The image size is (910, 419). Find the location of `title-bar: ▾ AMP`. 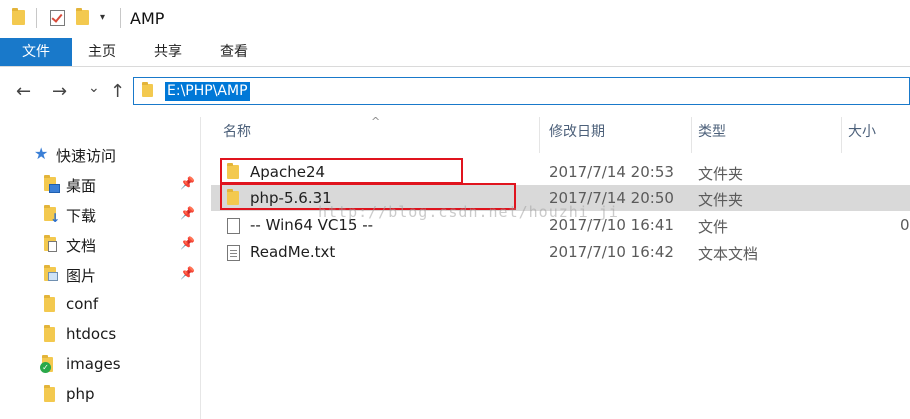

title-bar: ▾ AMP is located at coordinates (455, 19).